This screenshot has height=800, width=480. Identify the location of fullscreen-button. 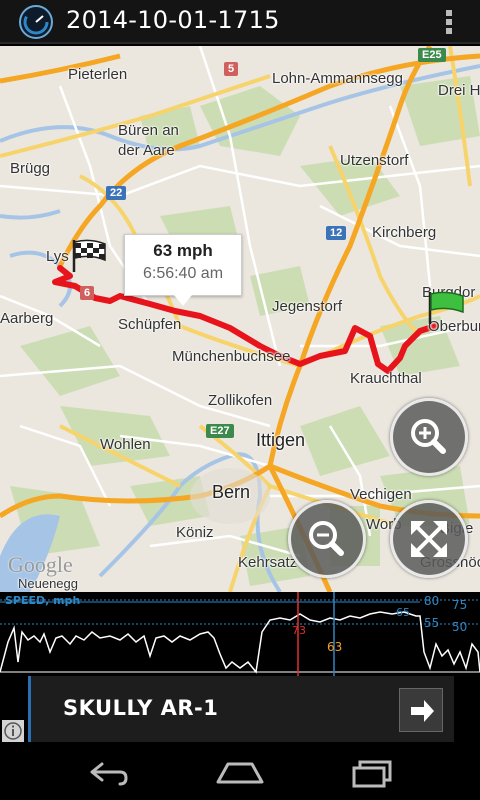
(429, 539).